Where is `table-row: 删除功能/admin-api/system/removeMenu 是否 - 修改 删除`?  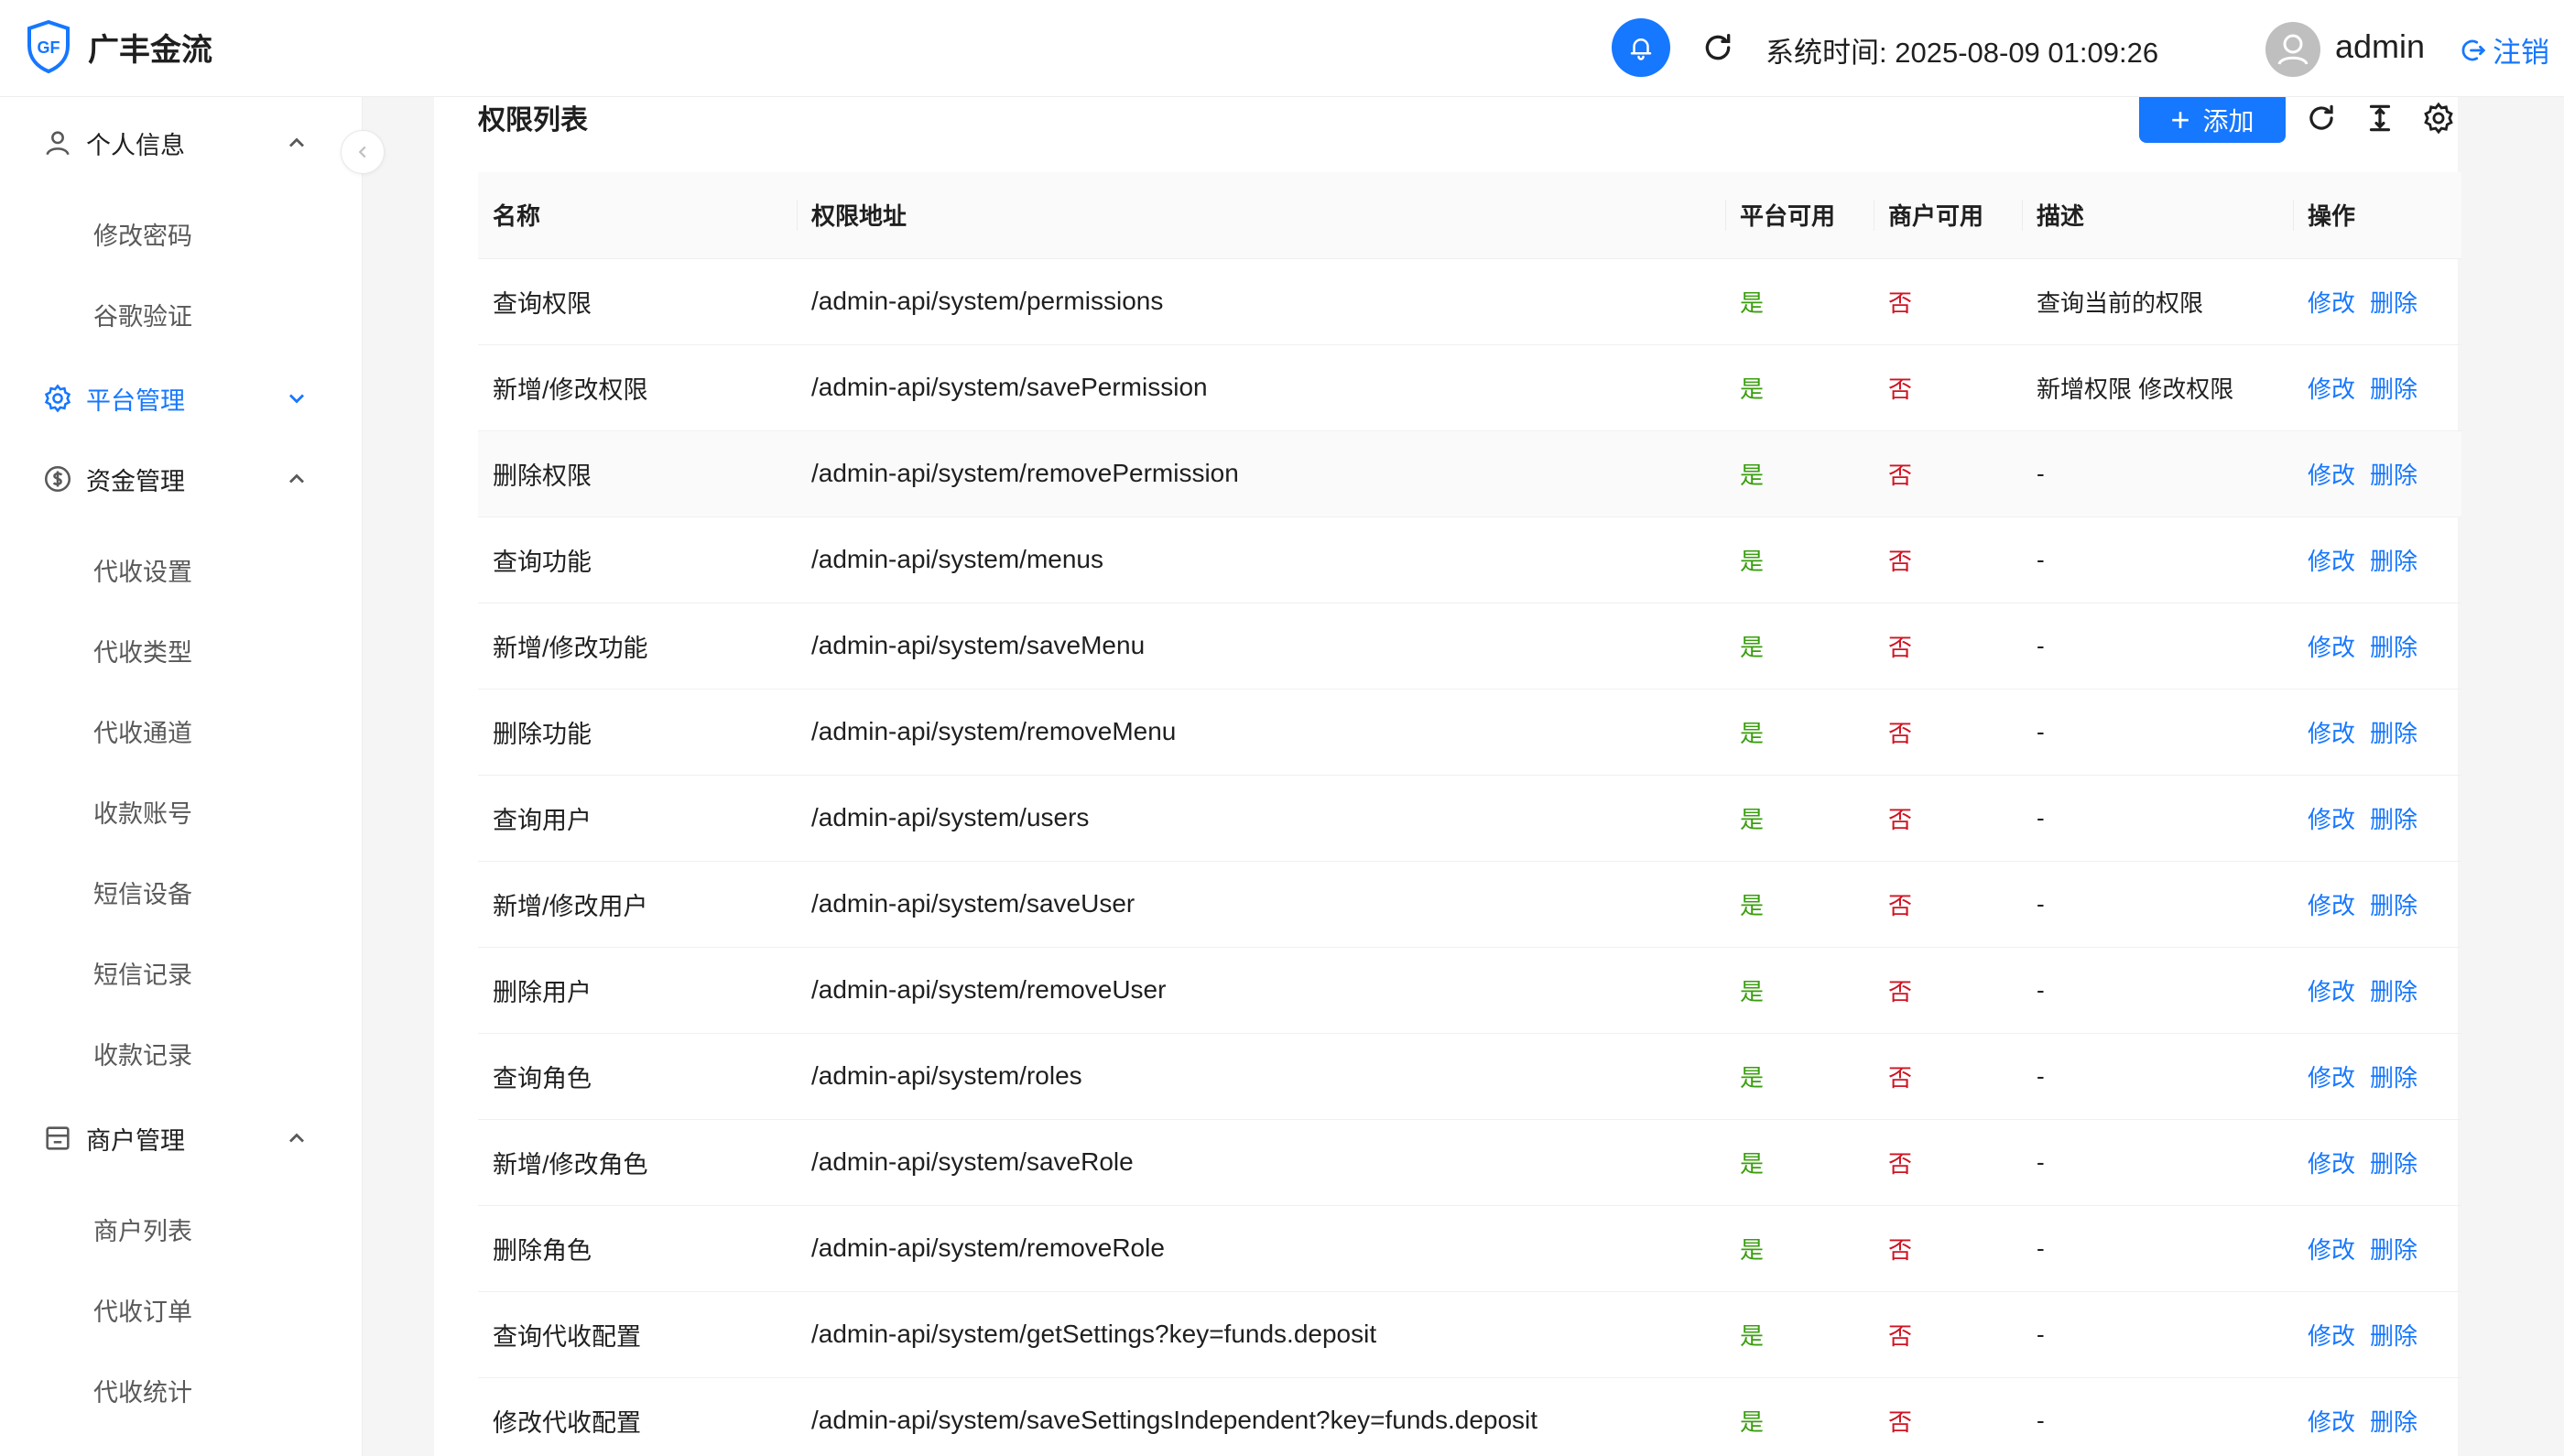 table-row: 删除功能/admin-api/system/removeMenu 是否 - 修改 删除 is located at coordinates (1469, 732).